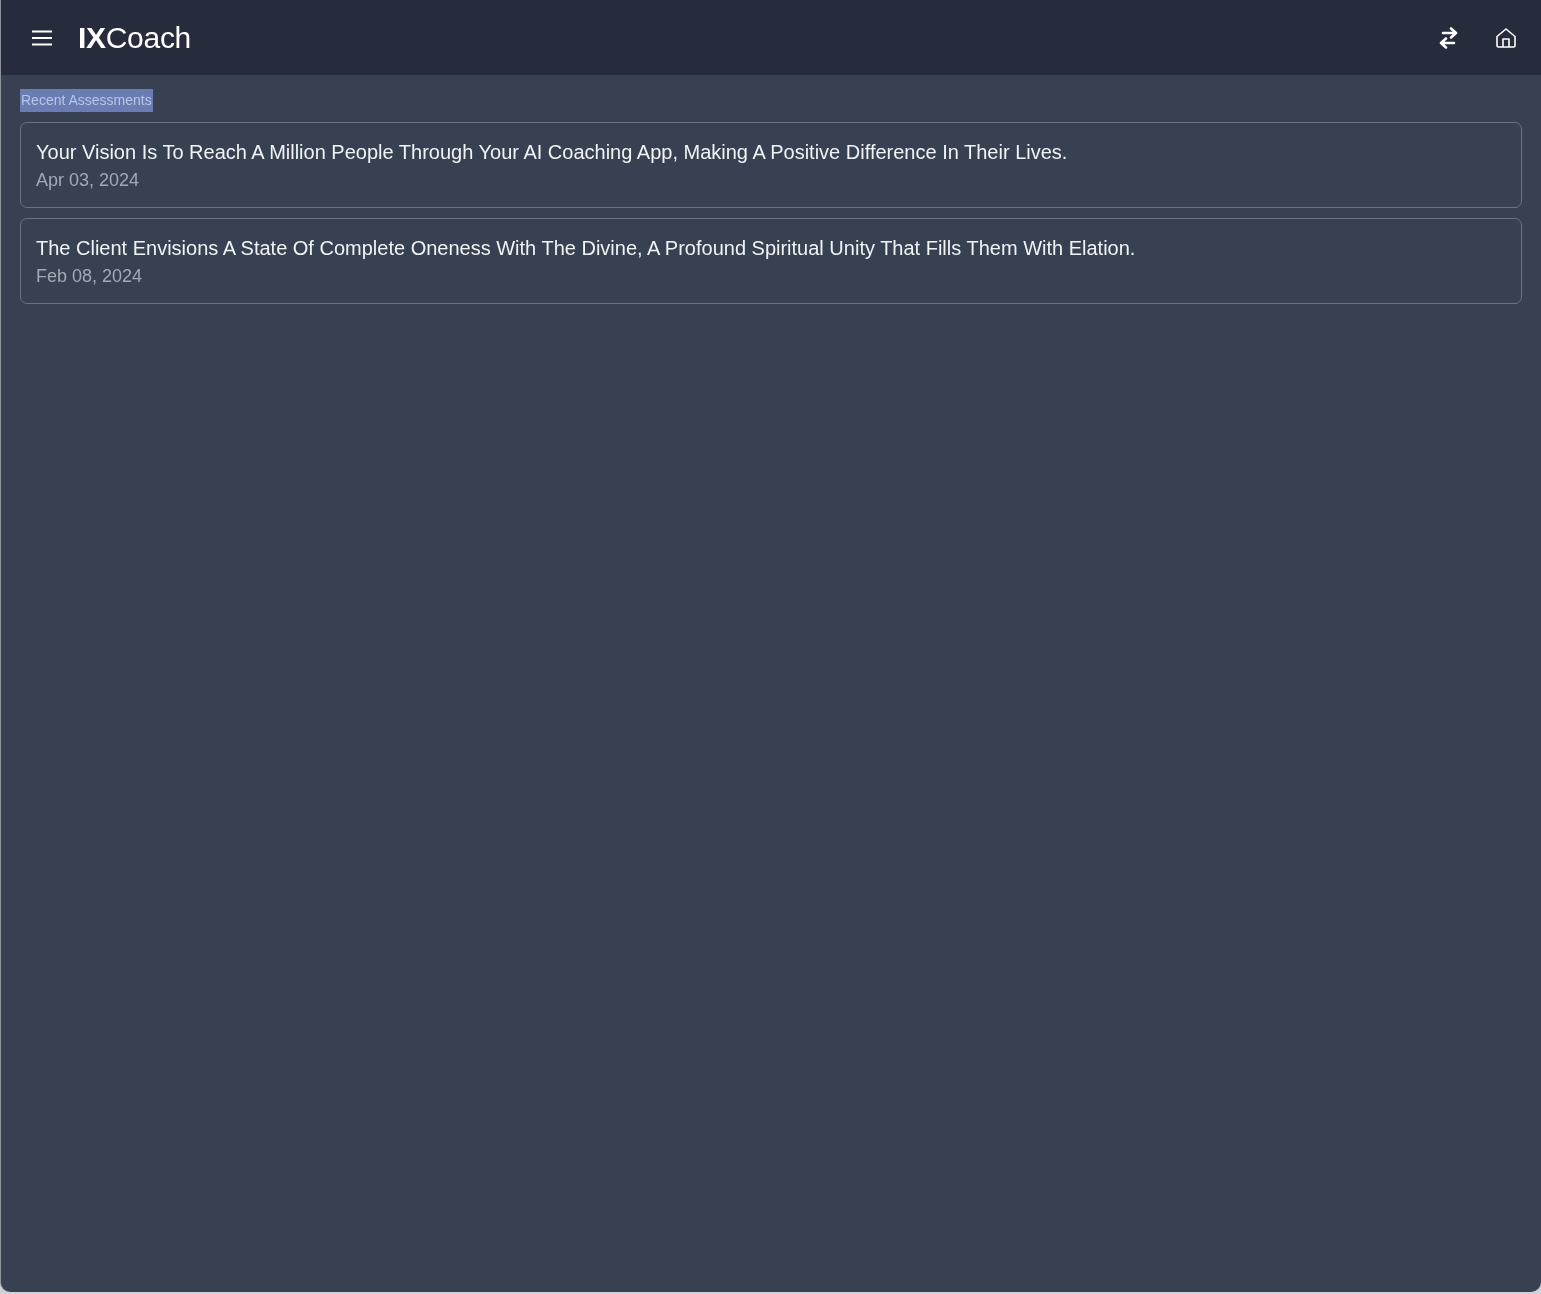 The width and height of the screenshot is (1541, 1294). I want to click on home-button, so click(1506, 37).